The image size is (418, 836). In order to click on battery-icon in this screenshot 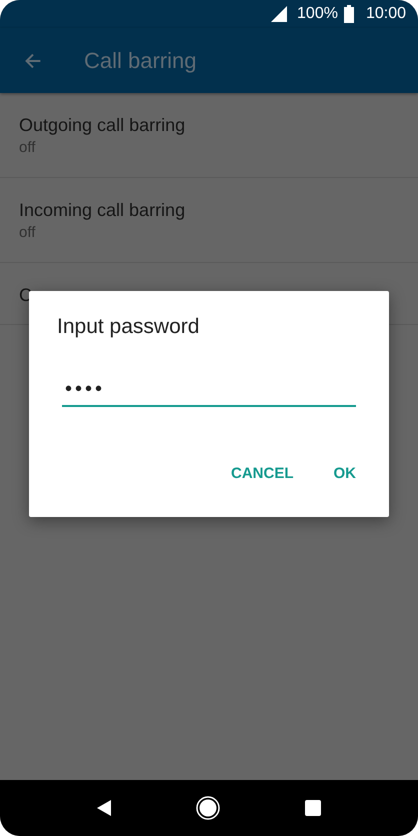, I will do `click(349, 14)`.